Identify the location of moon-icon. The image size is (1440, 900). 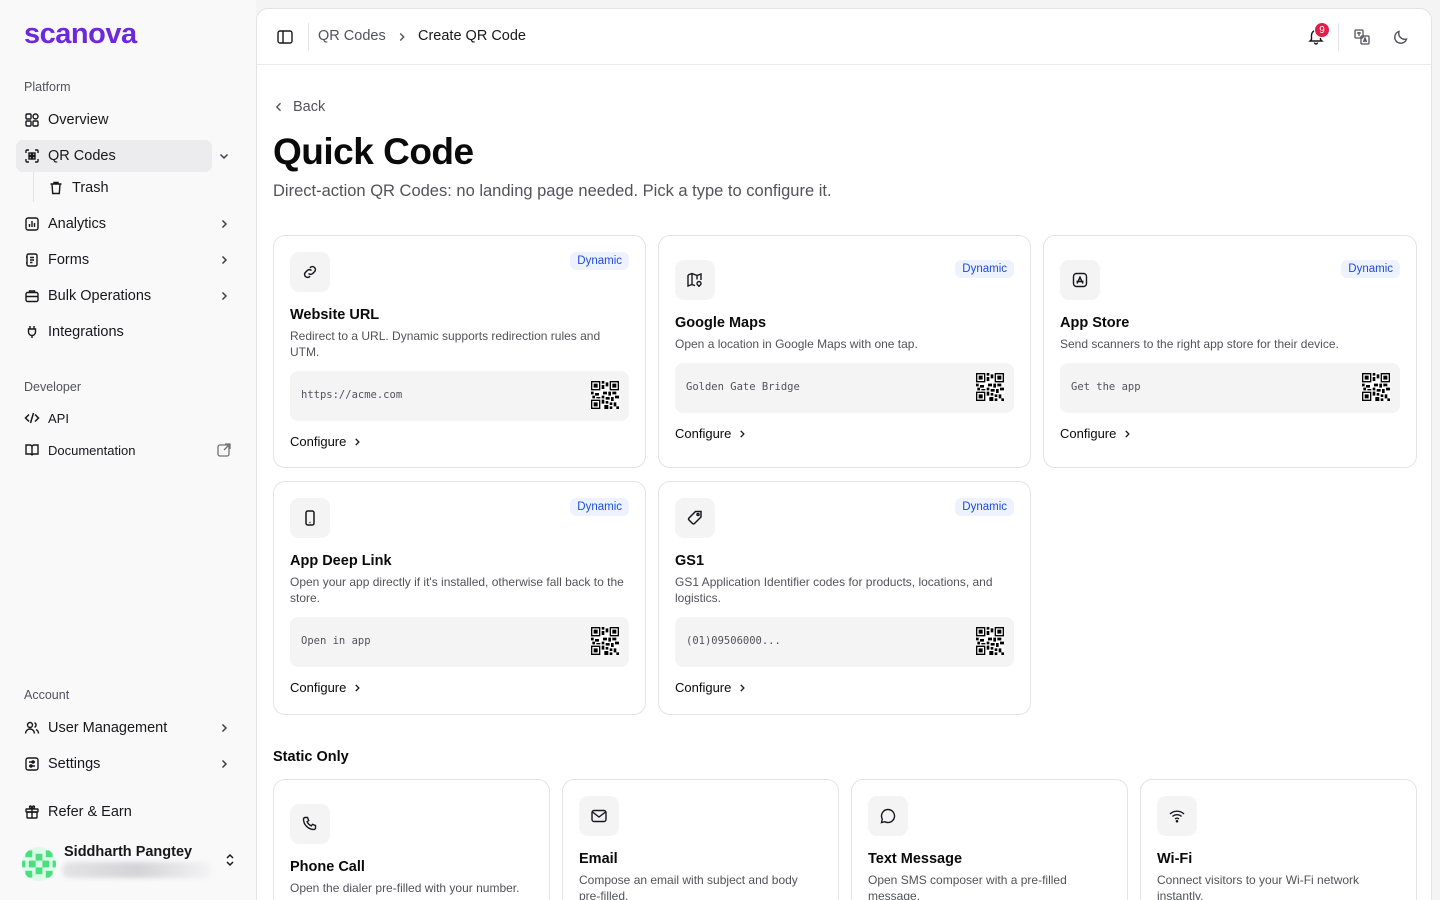
(1401, 37).